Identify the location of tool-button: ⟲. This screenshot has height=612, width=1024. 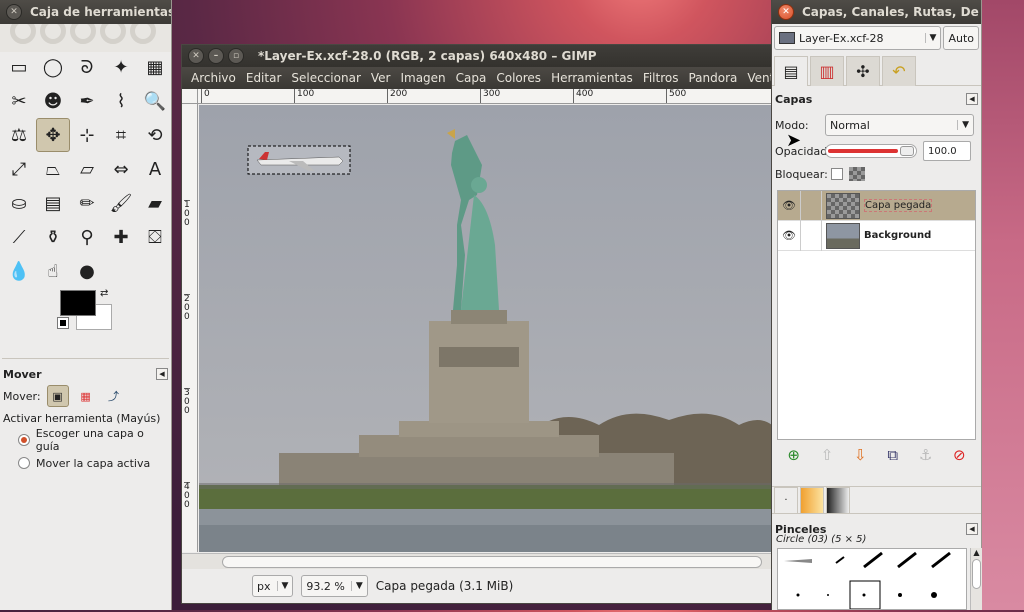
(155, 135).